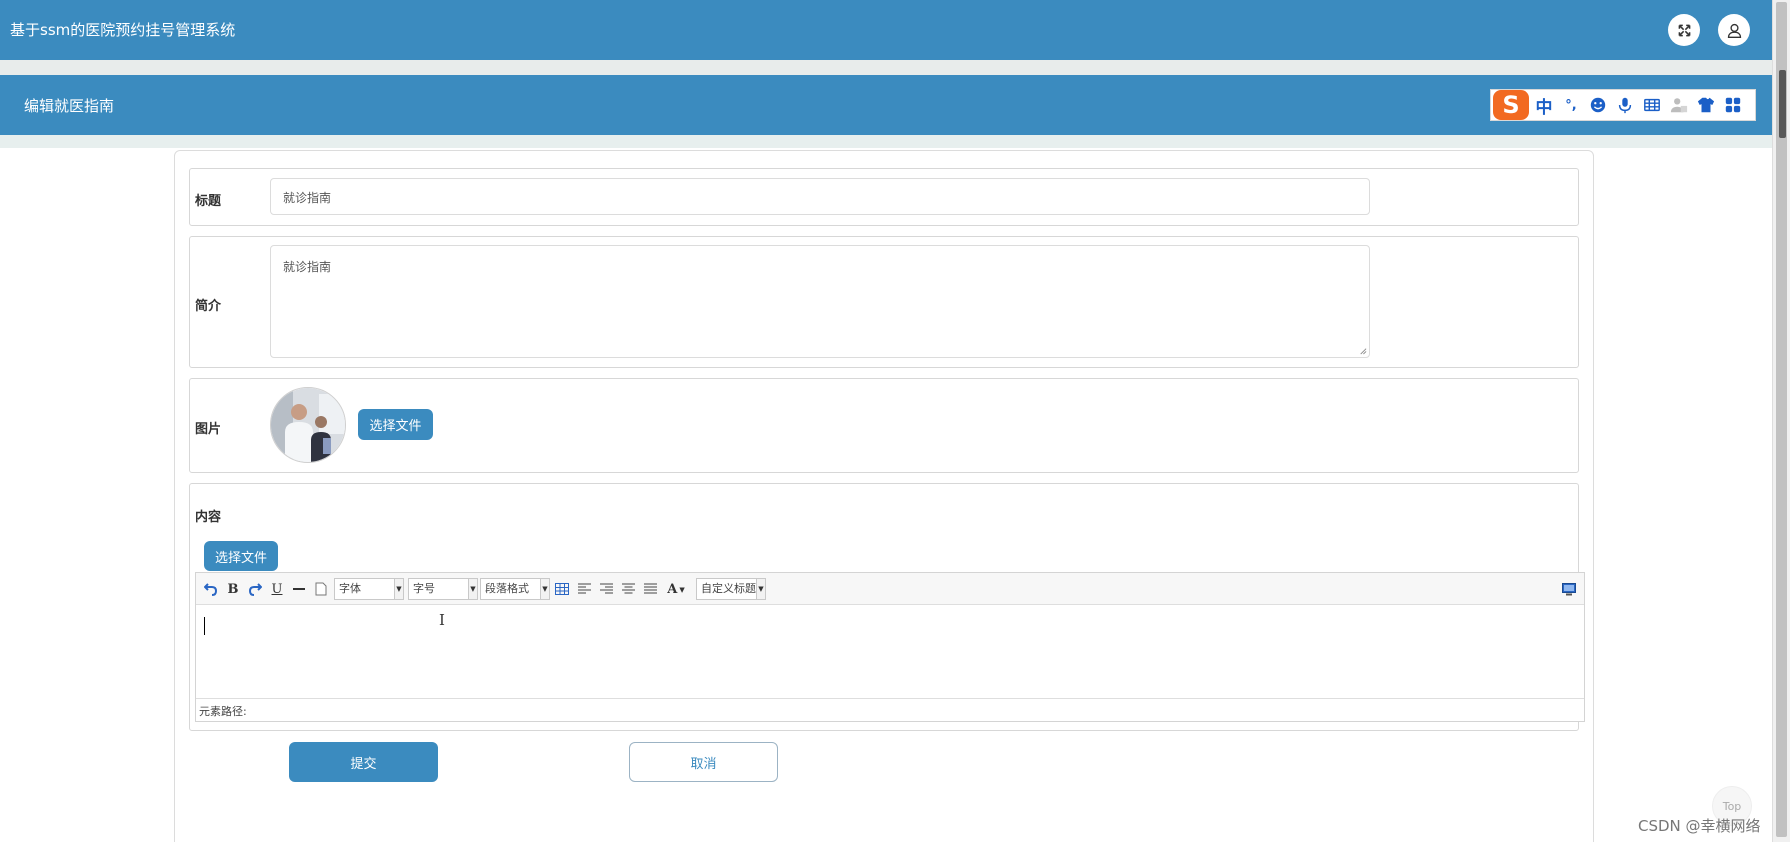 This screenshot has width=1790, height=842. I want to click on page-header: 编辑就医指南 S 中 °,, so click(886, 105).